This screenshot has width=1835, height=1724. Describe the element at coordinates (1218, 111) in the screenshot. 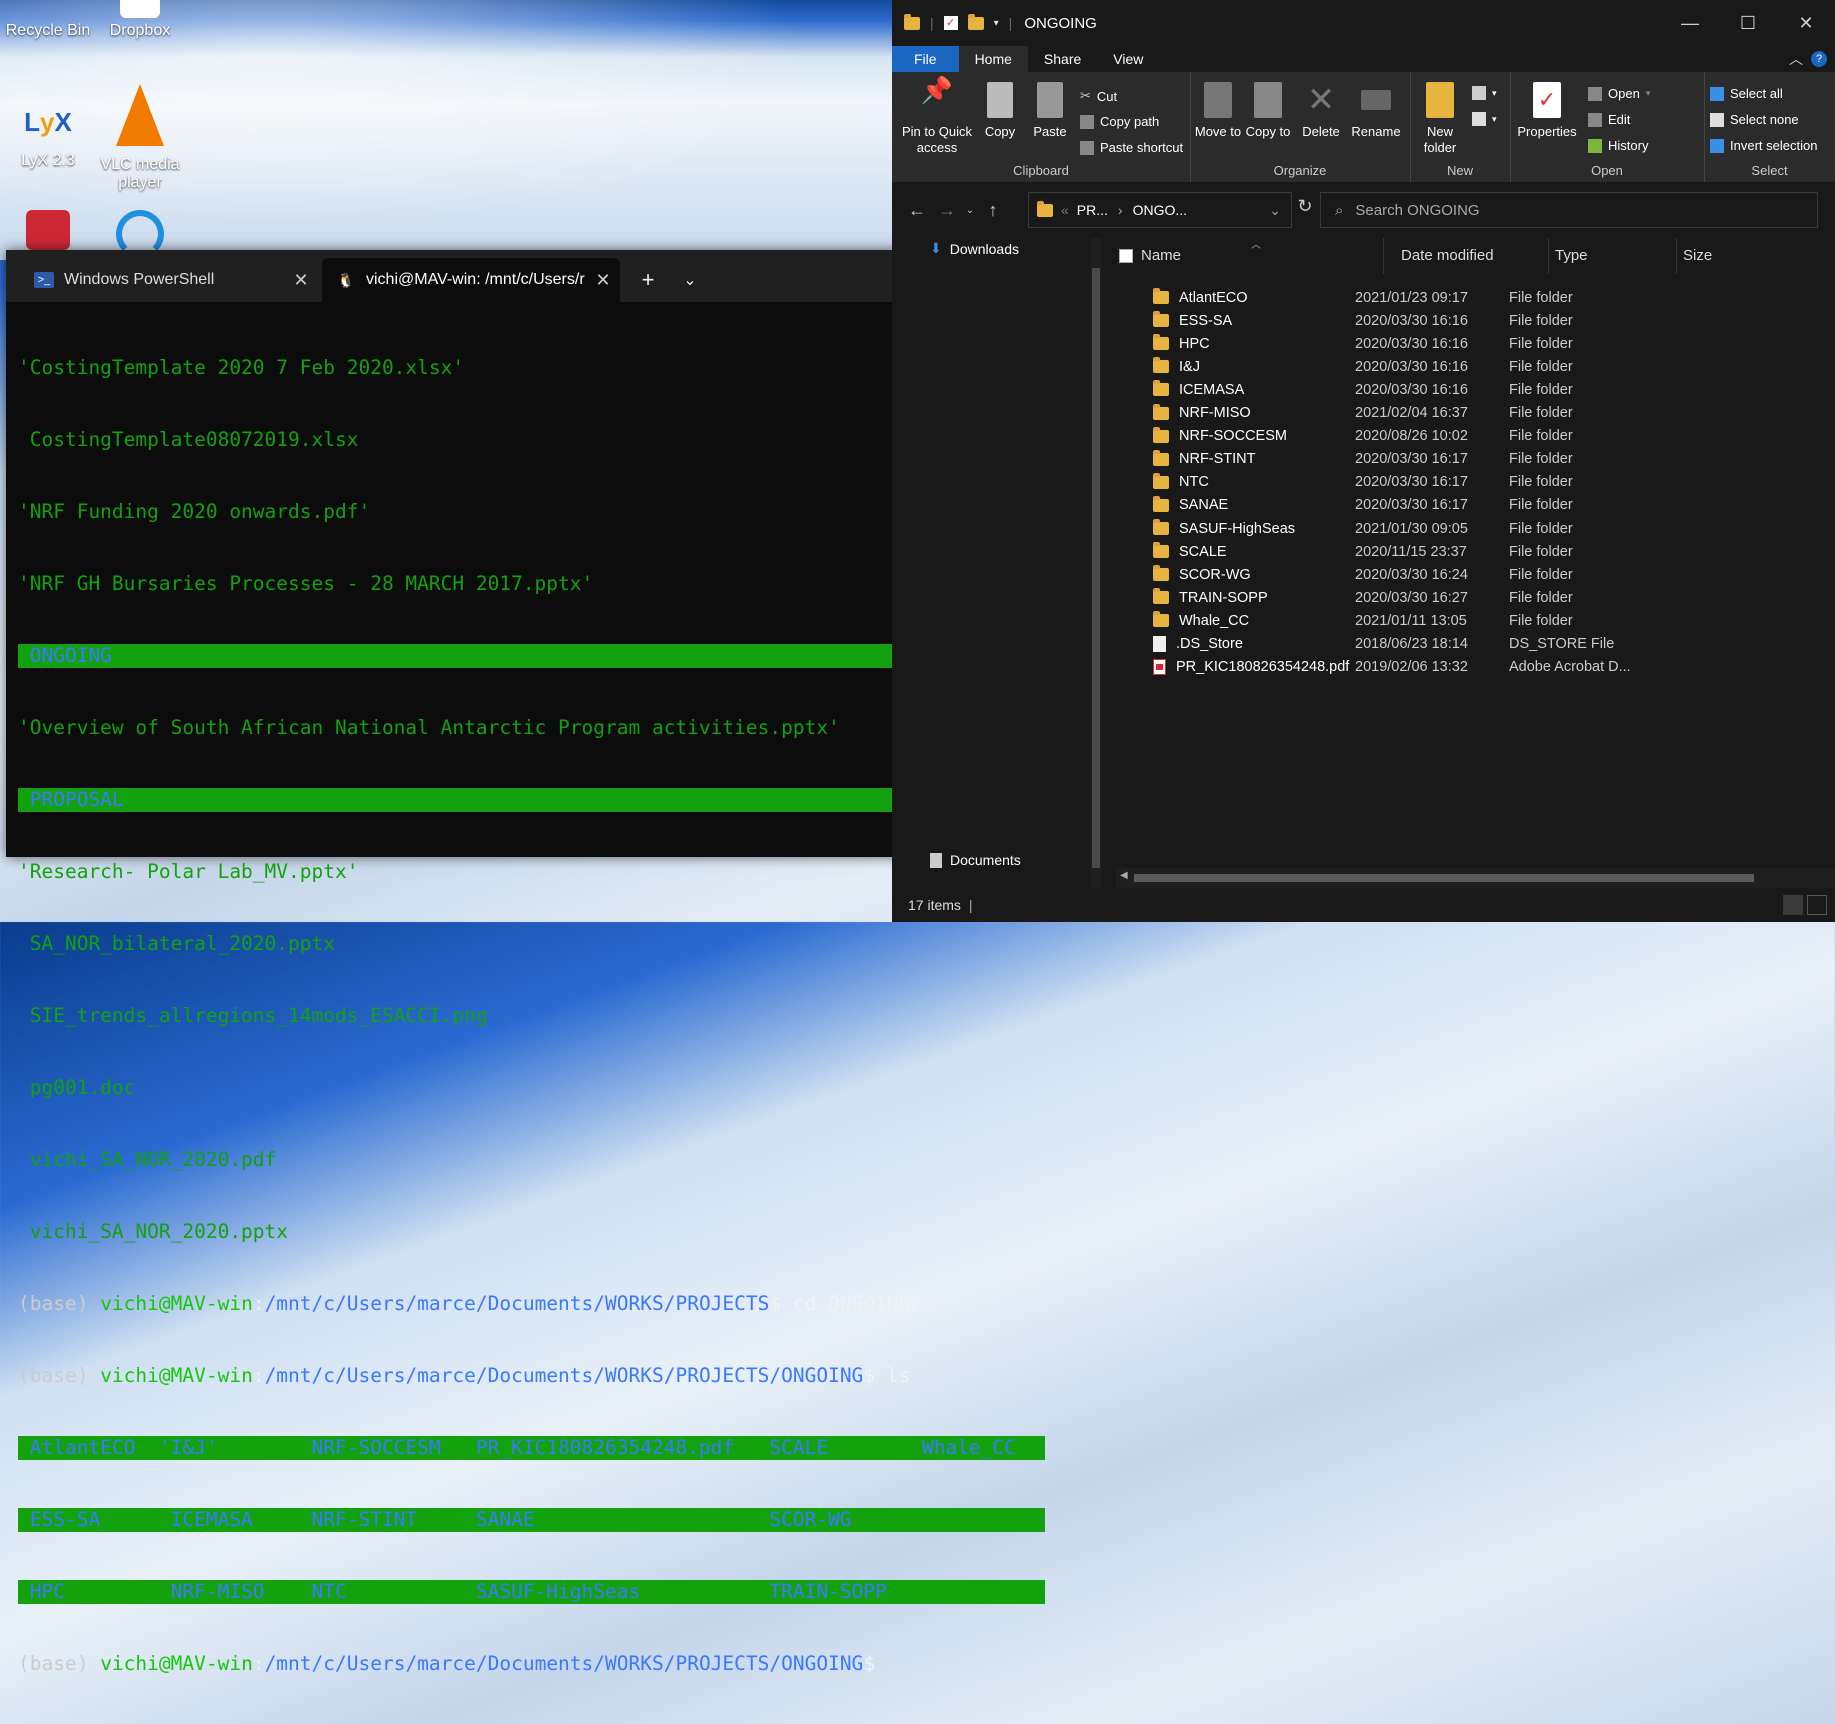

I see `move-to-button: Move to` at that location.